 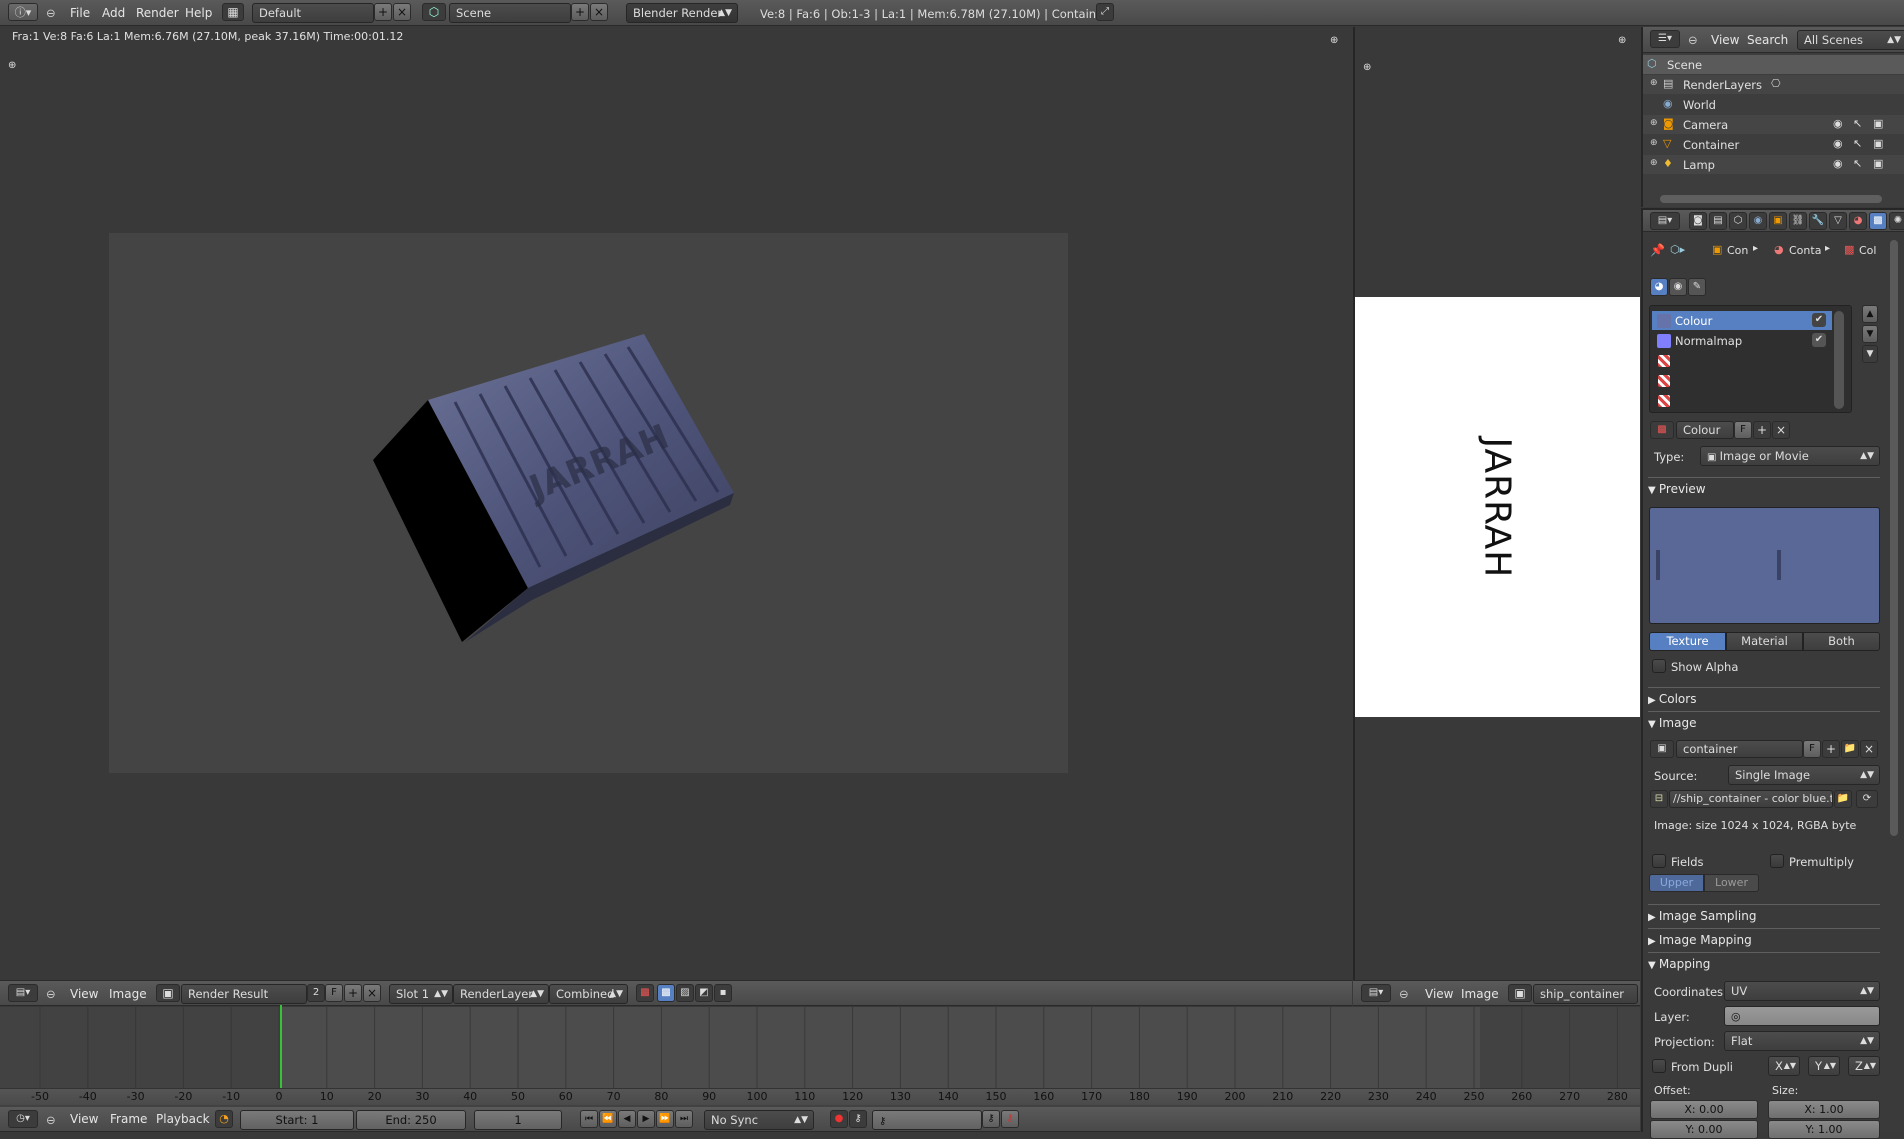 I want to click on image-users-count: 2, so click(x=316, y=993).